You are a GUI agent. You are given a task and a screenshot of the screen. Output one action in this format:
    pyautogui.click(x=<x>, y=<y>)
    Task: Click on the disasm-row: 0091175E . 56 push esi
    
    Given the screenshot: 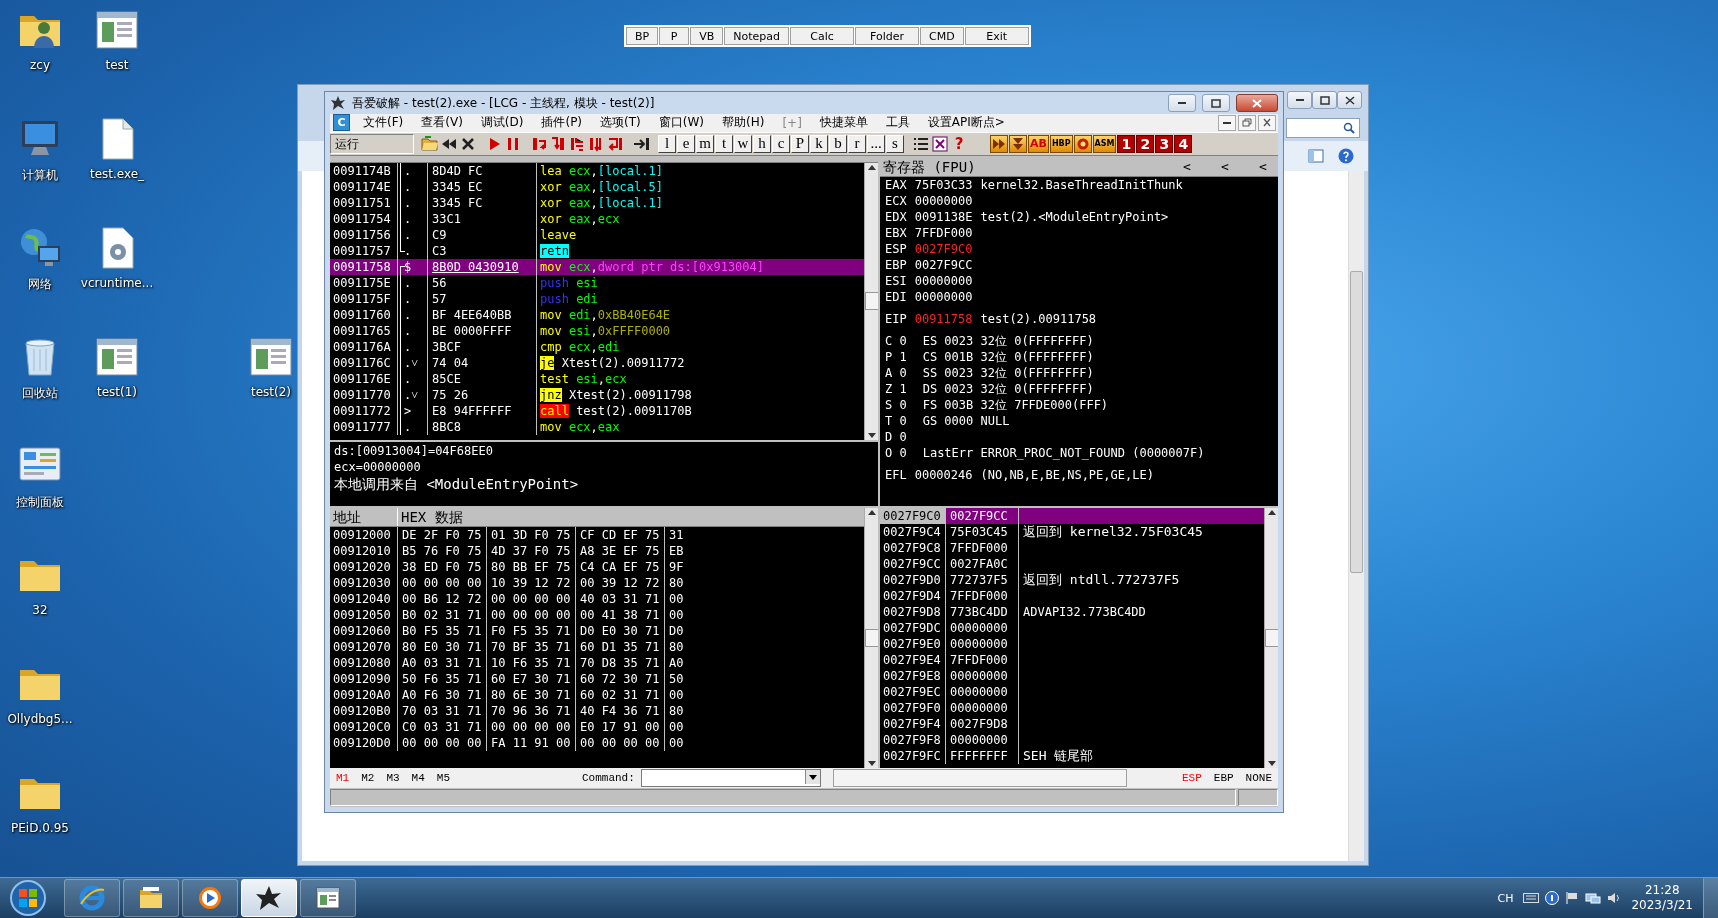 What is the action you would take?
    pyautogui.click(x=597, y=283)
    